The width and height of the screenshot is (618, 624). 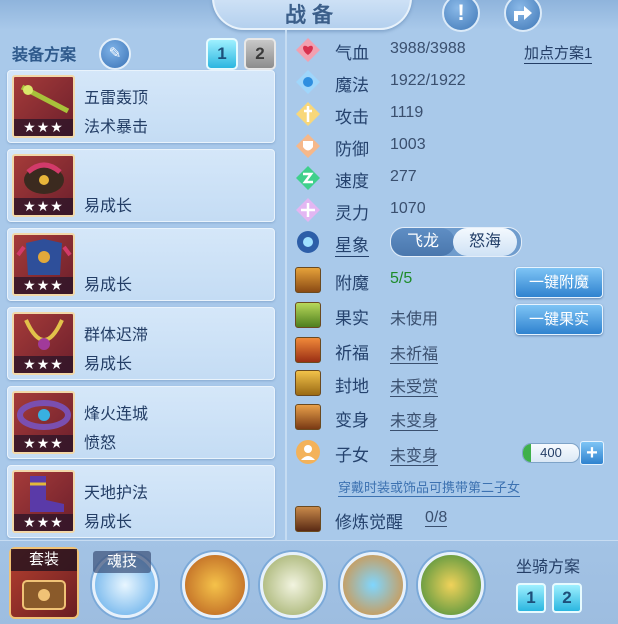 I want to click on stat-label: 气血, so click(x=352, y=53).